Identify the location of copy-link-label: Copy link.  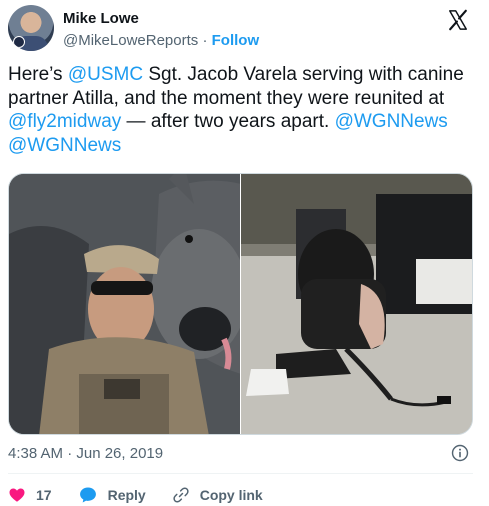
(231, 495).